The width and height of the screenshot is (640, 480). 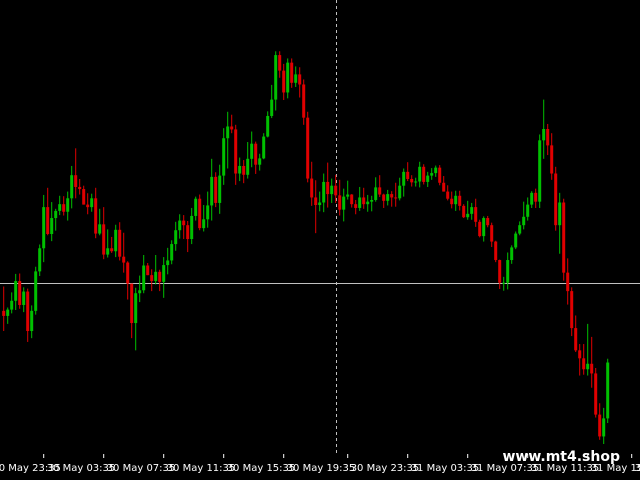 I want to click on x-tick-label: 30 May 15:35, so click(x=261, y=468).